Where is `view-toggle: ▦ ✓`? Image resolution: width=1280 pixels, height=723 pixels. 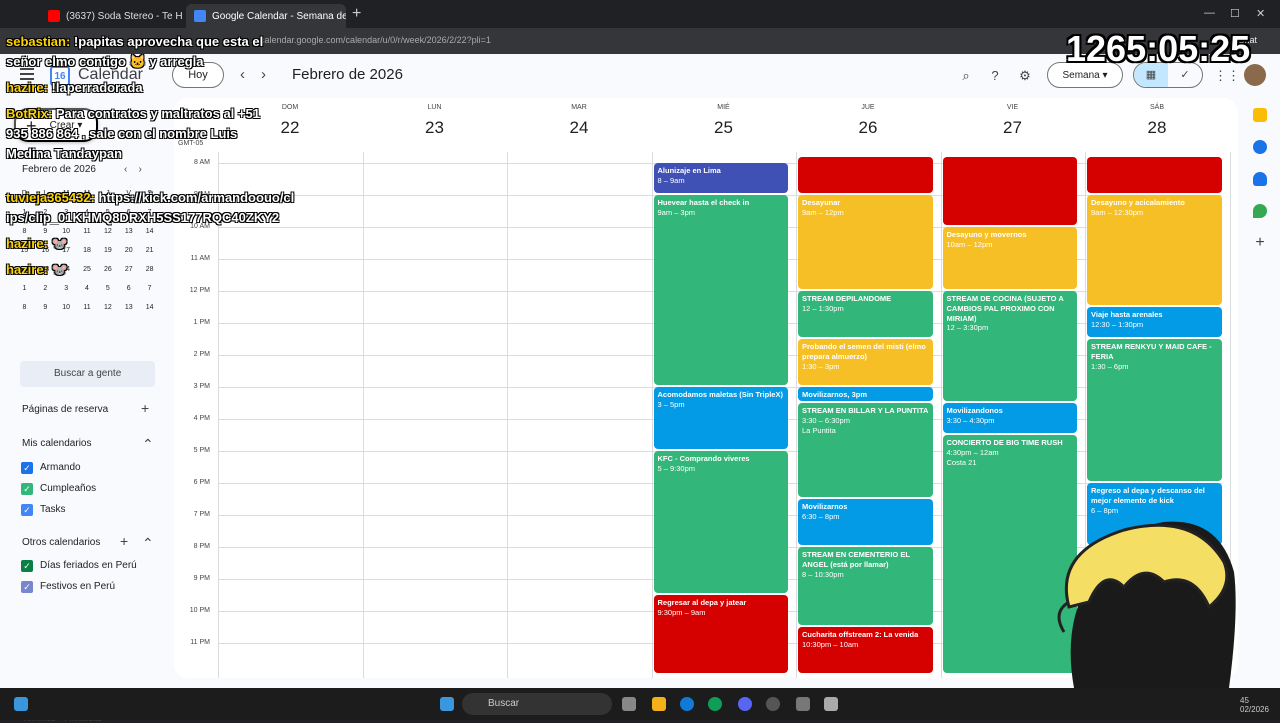
view-toggle: ▦ ✓ is located at coordinates (1168, 75).